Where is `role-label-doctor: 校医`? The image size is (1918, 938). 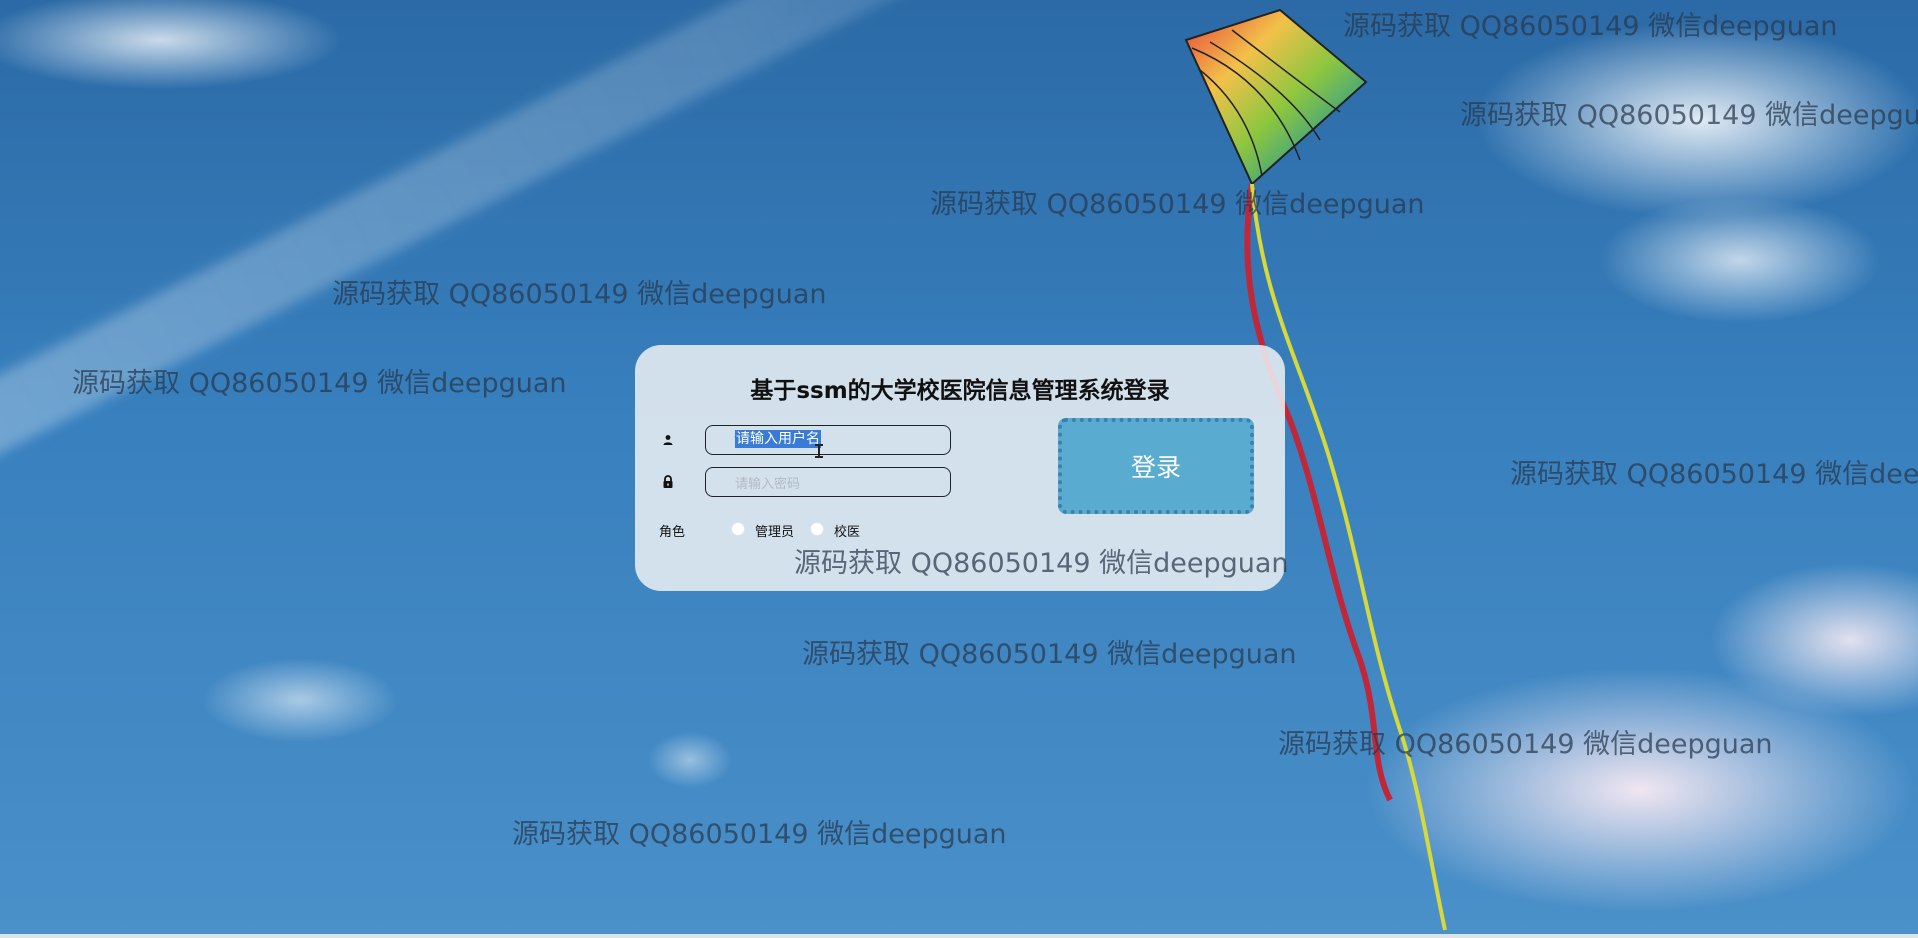
role-label-doctor: 校医 is located at coordinates (847, 532).